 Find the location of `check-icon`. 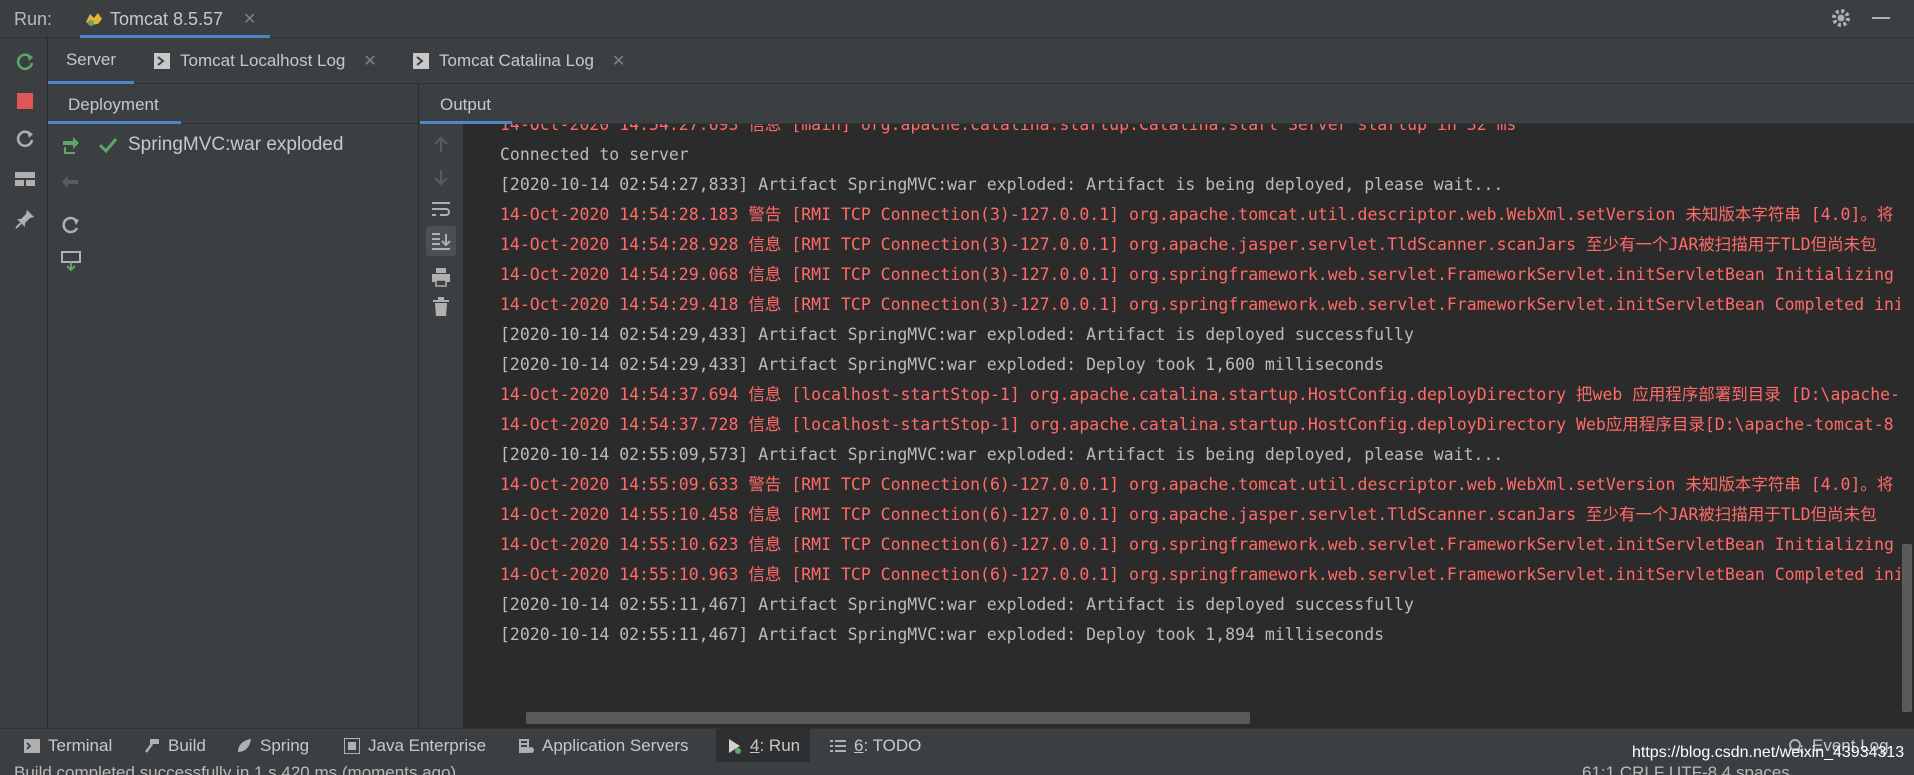

check-icon is located at coordinates (109, 145).